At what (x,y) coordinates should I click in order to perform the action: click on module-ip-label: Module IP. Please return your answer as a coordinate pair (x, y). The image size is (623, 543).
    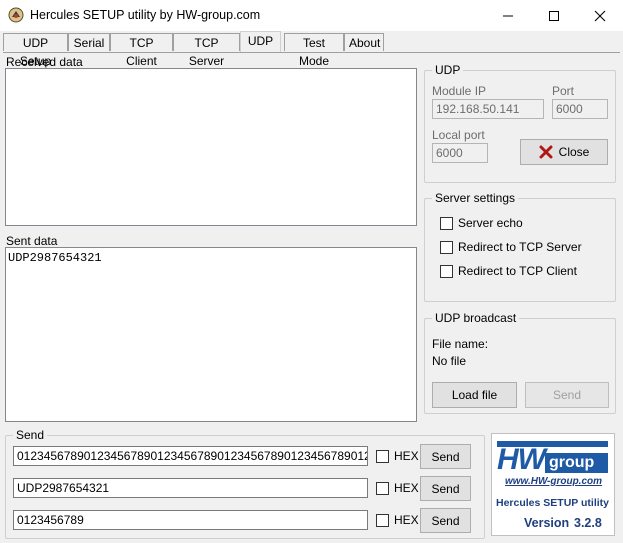
    Looking at the image, I should click on (459, 91).